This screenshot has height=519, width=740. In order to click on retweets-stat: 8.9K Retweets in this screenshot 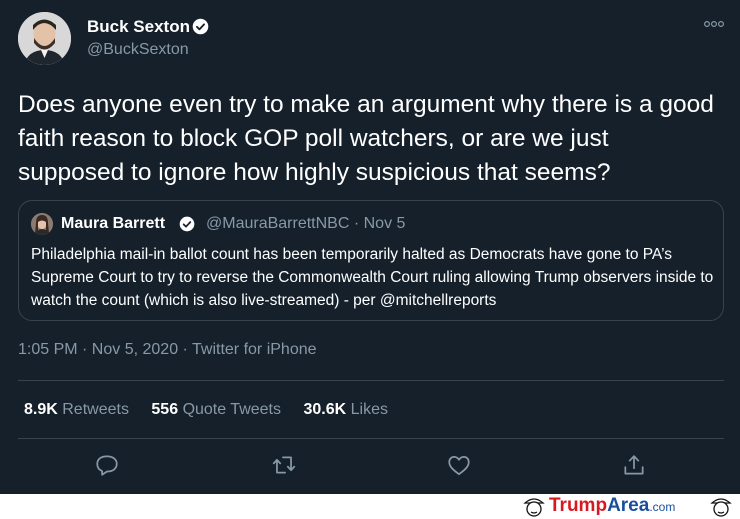, I will do `click(76, 409)`.